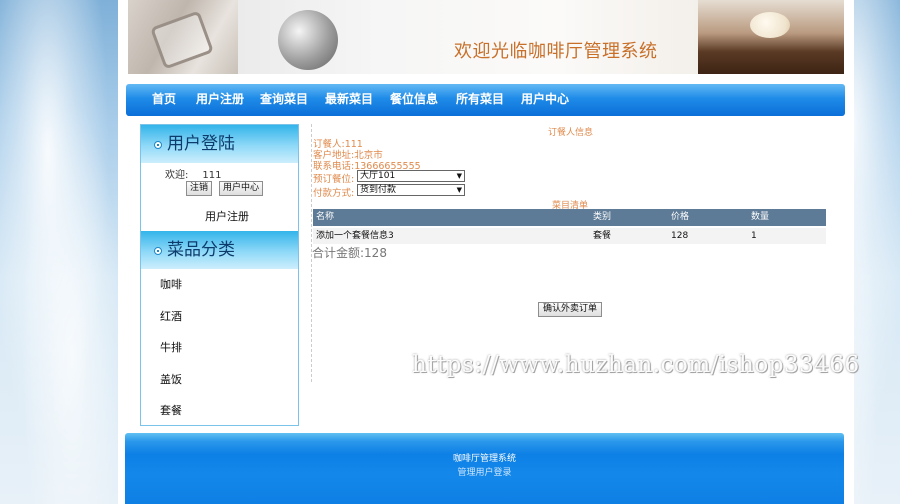 The width and height of the screenshot is (900, 504). Describe the element at coordinates (201, 250) in the screenshot. I see `category-heading-label: 菜品分类` at that location.